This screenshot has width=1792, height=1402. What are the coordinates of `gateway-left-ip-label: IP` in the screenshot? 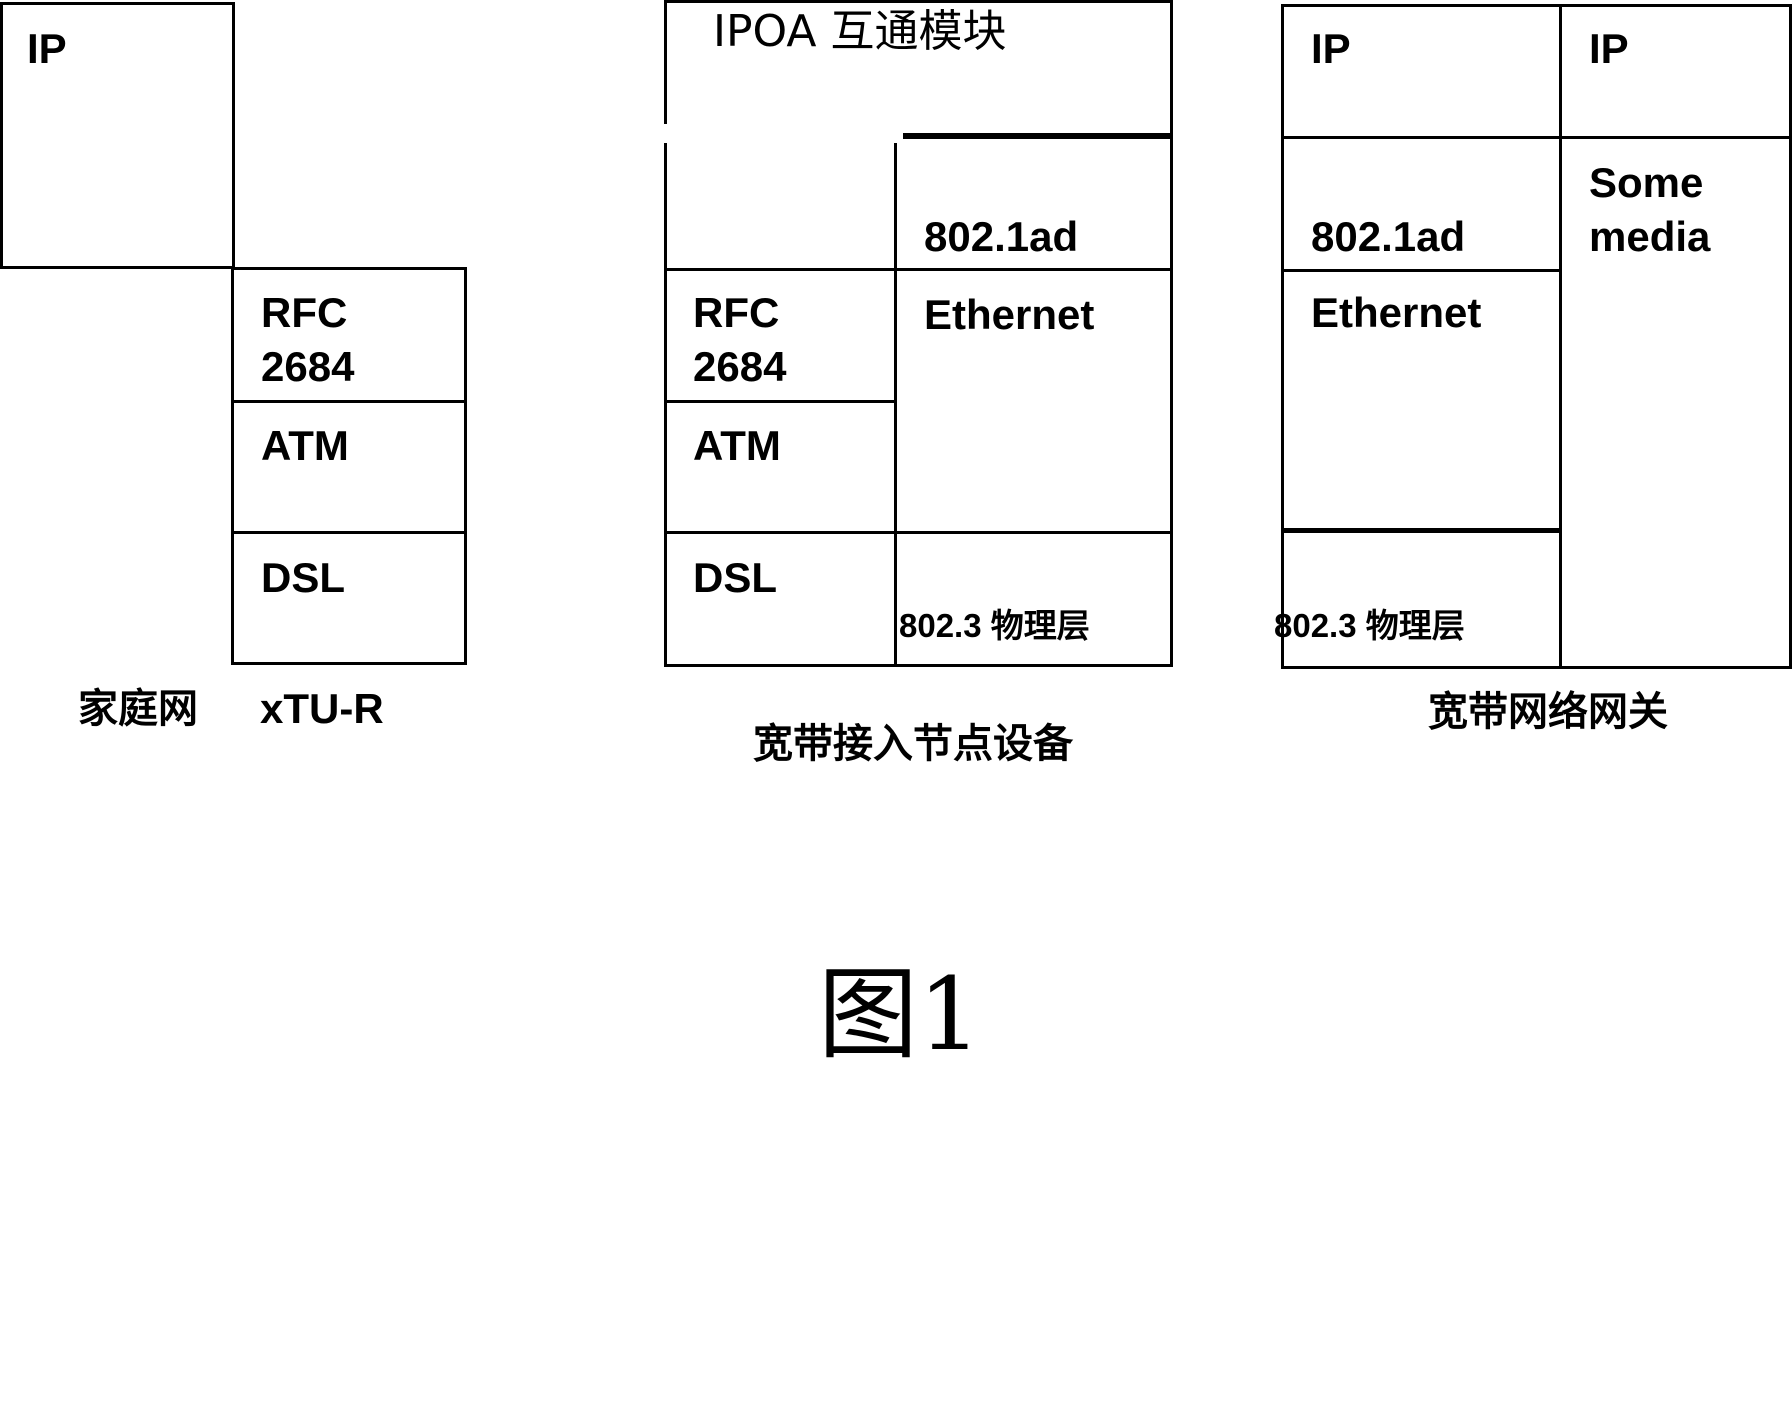 It's located at (1331, 48).